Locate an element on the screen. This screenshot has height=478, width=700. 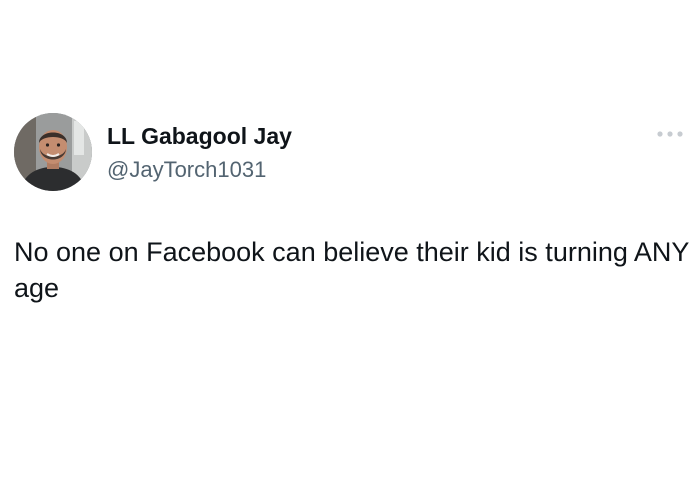
user-handle: @JayTorch1031 is located at coordinates (186, 170).